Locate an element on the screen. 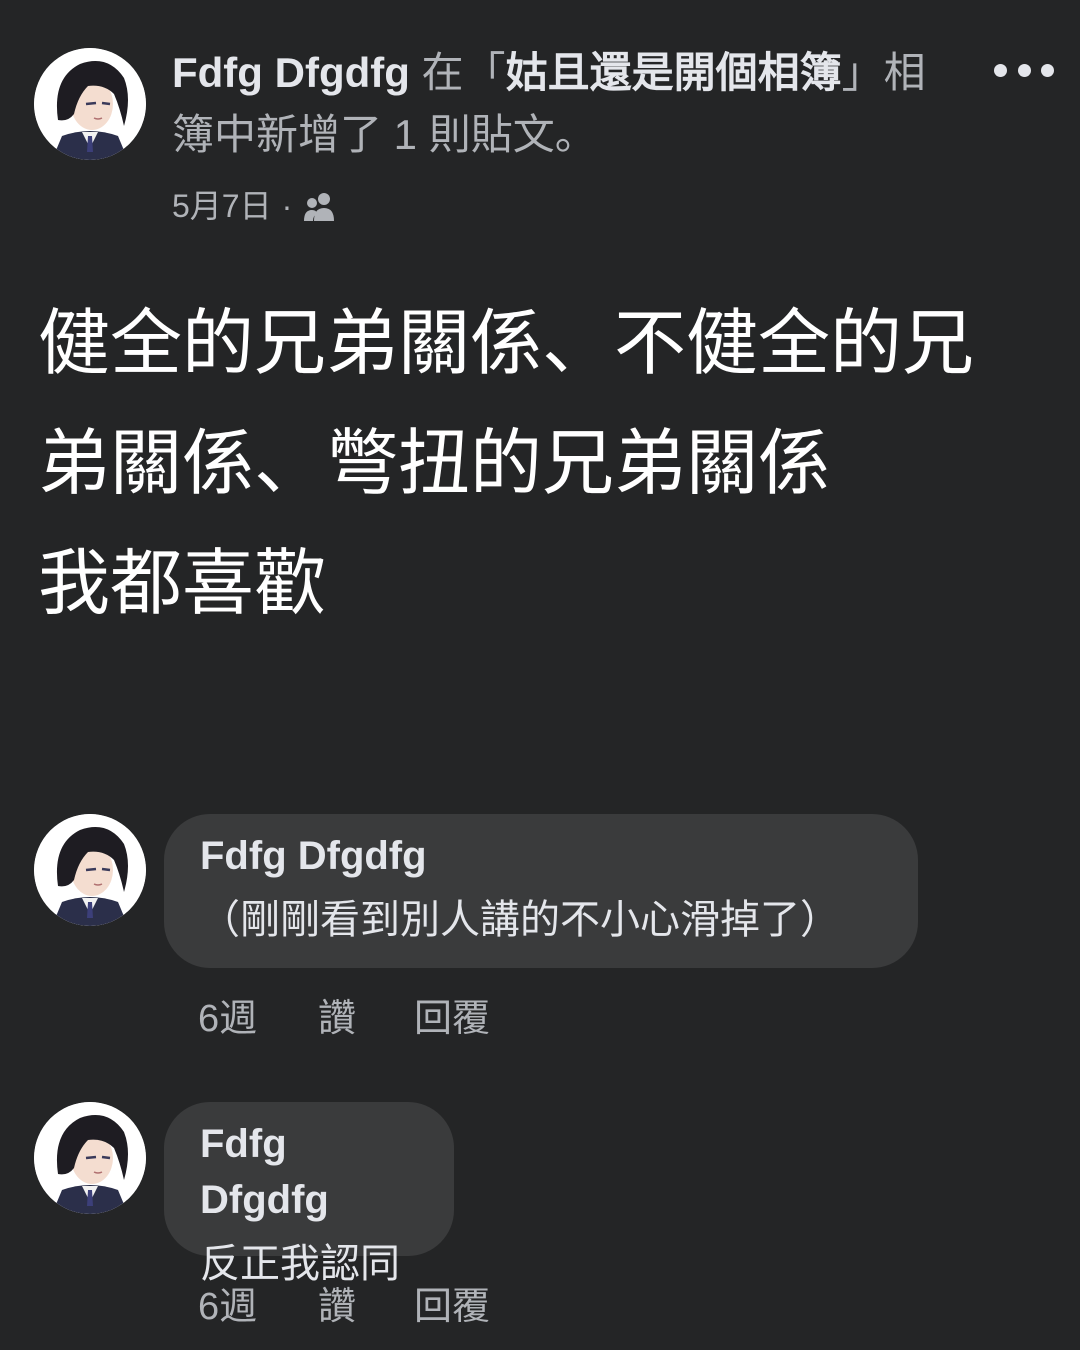 The height and width of the screenshot is (1350, 1080). post-action-prefix: 在「 is located at coordinates (457, 72).